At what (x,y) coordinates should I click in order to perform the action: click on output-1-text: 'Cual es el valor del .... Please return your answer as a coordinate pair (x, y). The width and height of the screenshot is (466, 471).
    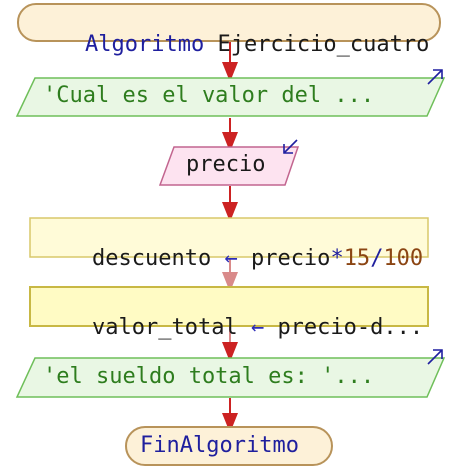
    Looking at the image, I should click on (209, 95).